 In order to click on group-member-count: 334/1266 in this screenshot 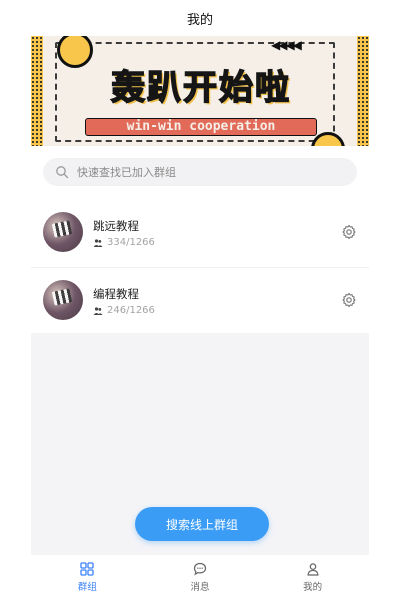, I will do `click(124, 242)`.